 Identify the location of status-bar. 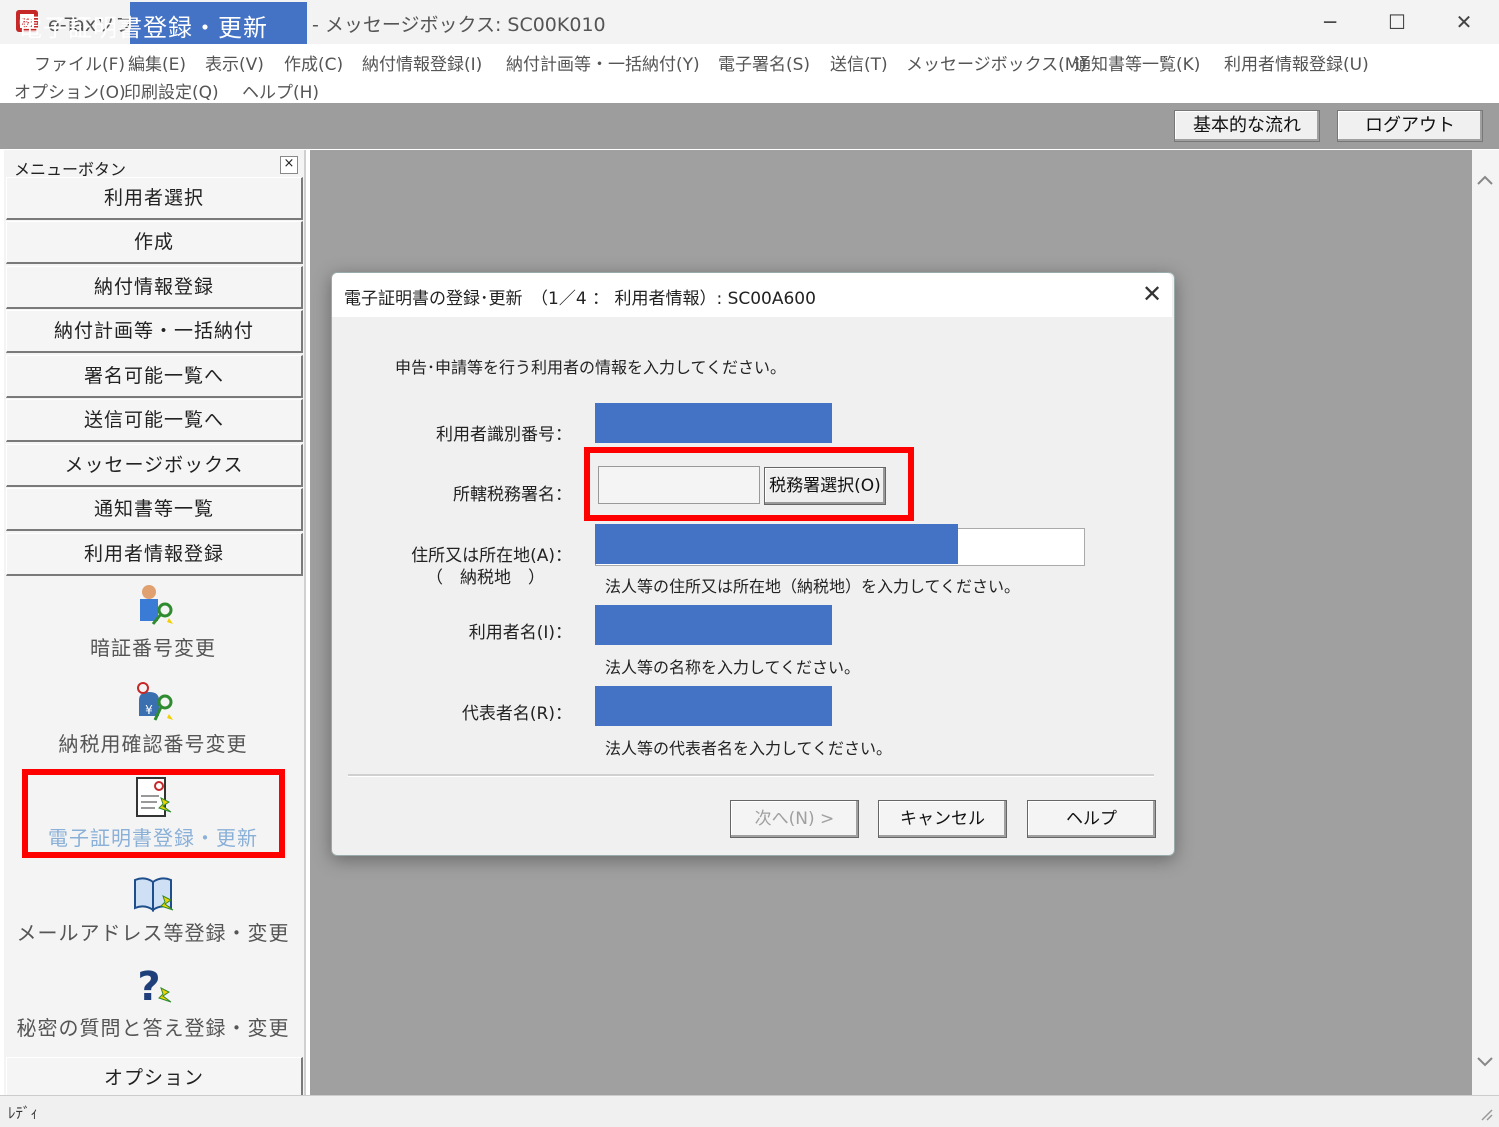
(749, 1111).